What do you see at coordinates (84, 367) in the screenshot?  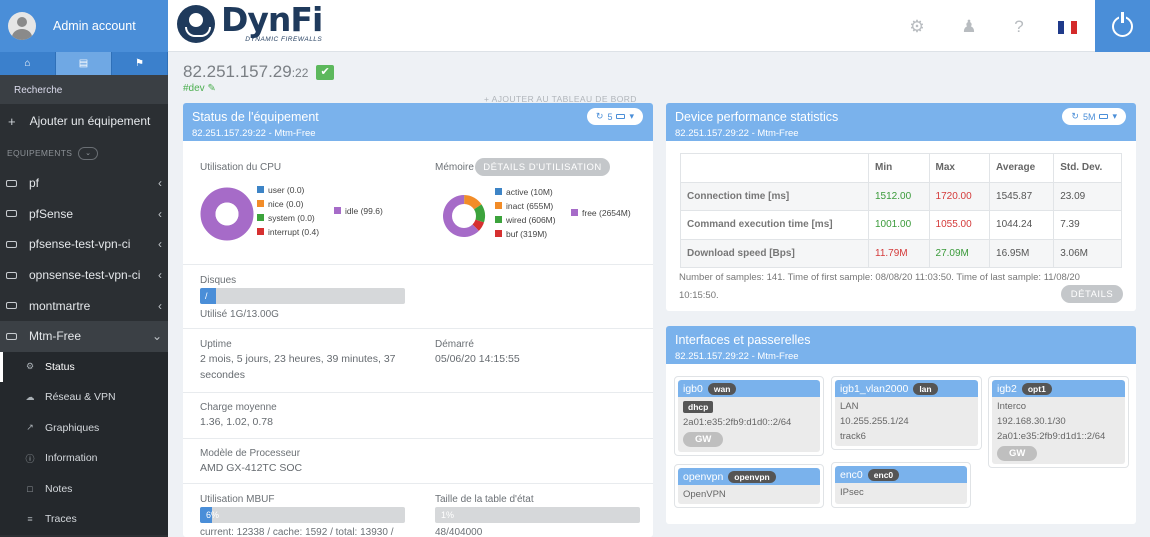 I see `sidebar-subitem-status: ⚙ Status` at bounding box center [84, 367].